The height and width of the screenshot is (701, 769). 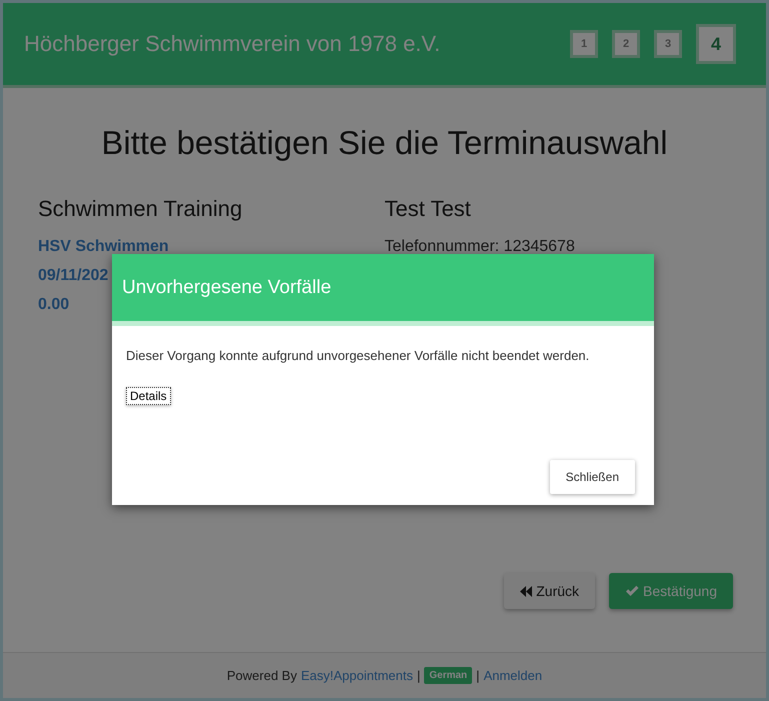 What do you see at coordinates (261, 675) in the screenshot?
I see `powered-by-text: Powered By` at bounding box center [261, 675].